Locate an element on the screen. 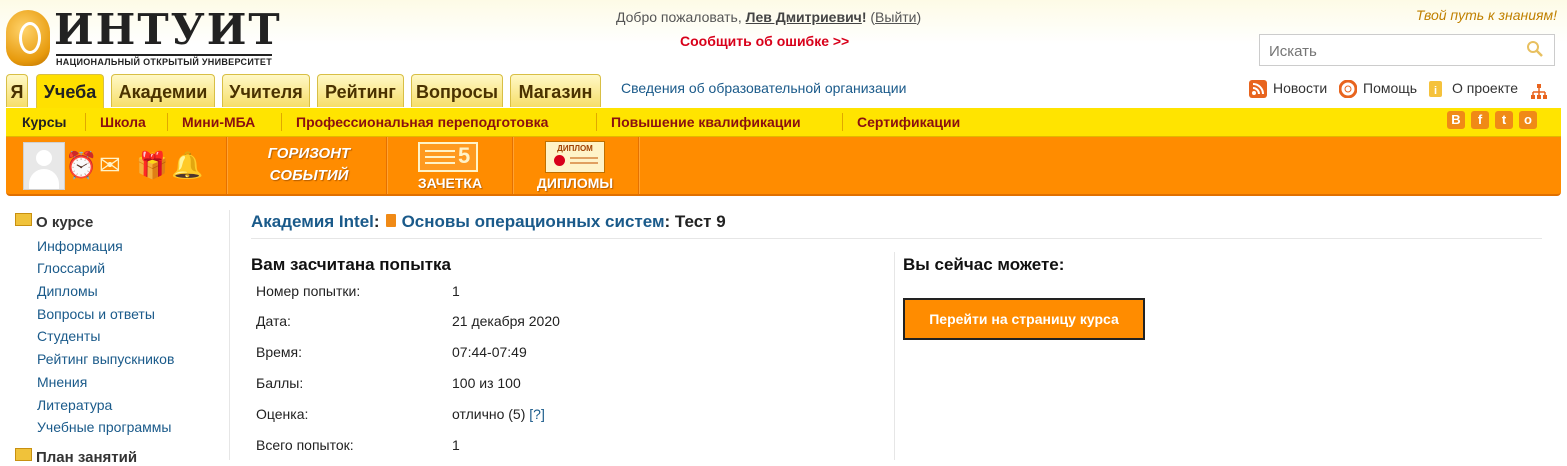 The width and height of the screenshot is (1567, 466). avatar is located at coordinates (44, 166).